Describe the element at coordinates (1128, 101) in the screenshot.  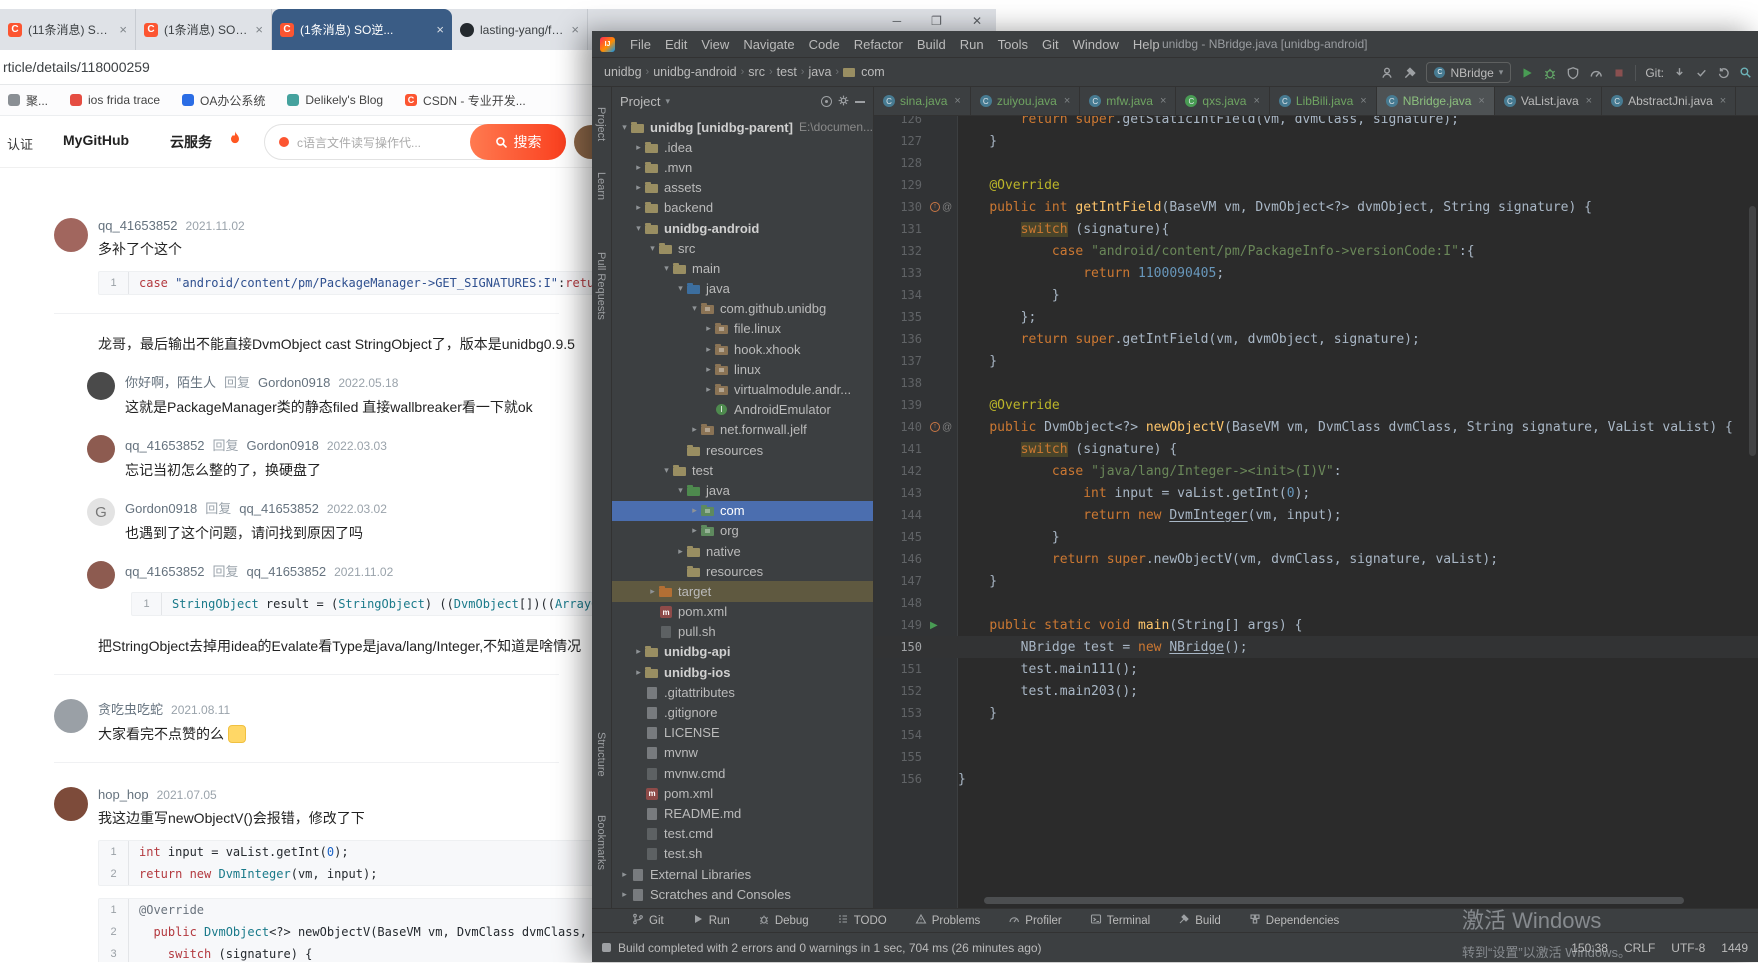
I see `editor-tab: Cmfw.java ×` at that location.